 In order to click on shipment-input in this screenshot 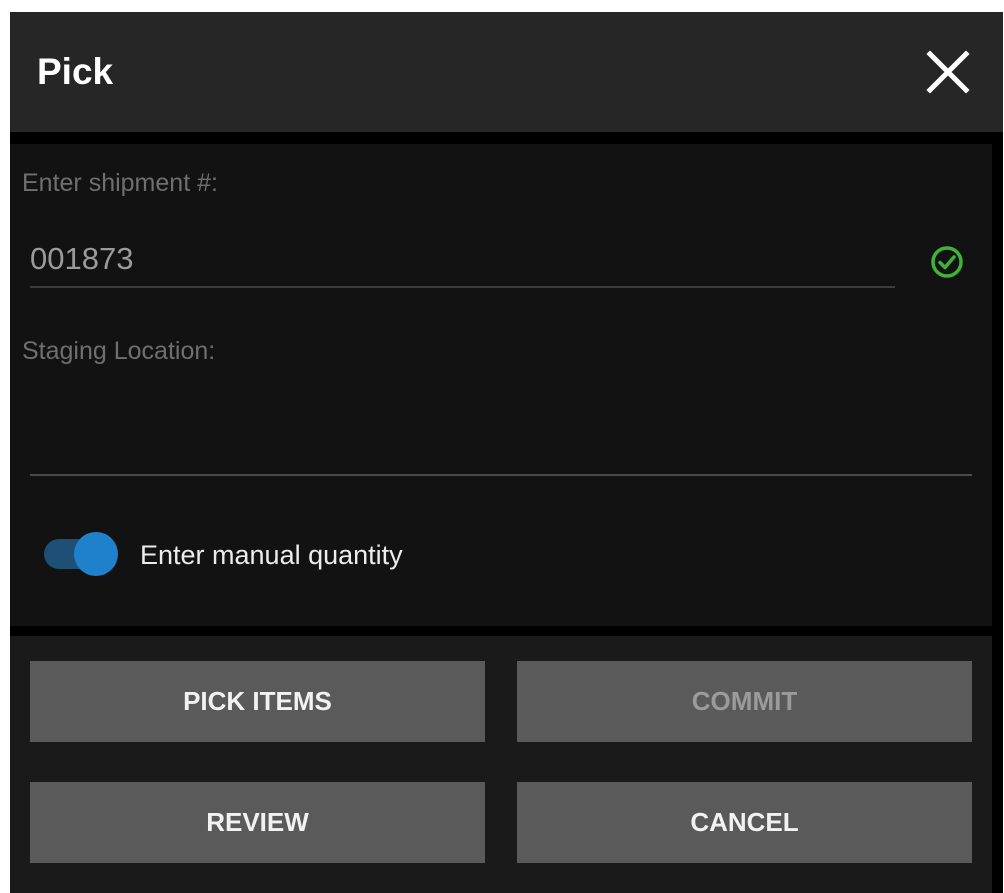, I will do `click(462, 260)`.